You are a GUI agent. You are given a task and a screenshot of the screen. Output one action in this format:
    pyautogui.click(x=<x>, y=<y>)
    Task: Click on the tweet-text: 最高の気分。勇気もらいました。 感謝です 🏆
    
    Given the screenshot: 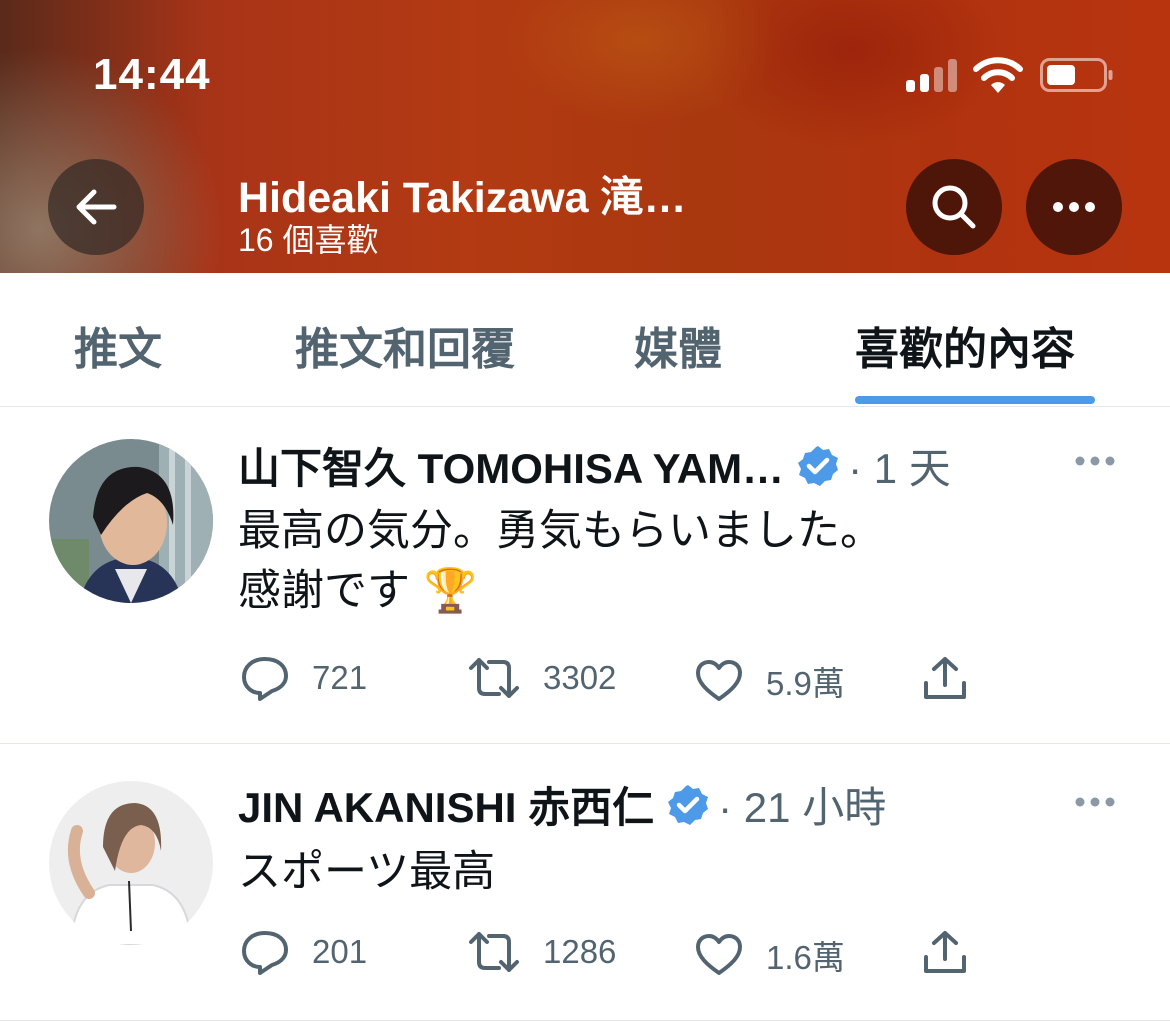 What is the action you would take?
    pyautogui.click(x=560, y=561)
    